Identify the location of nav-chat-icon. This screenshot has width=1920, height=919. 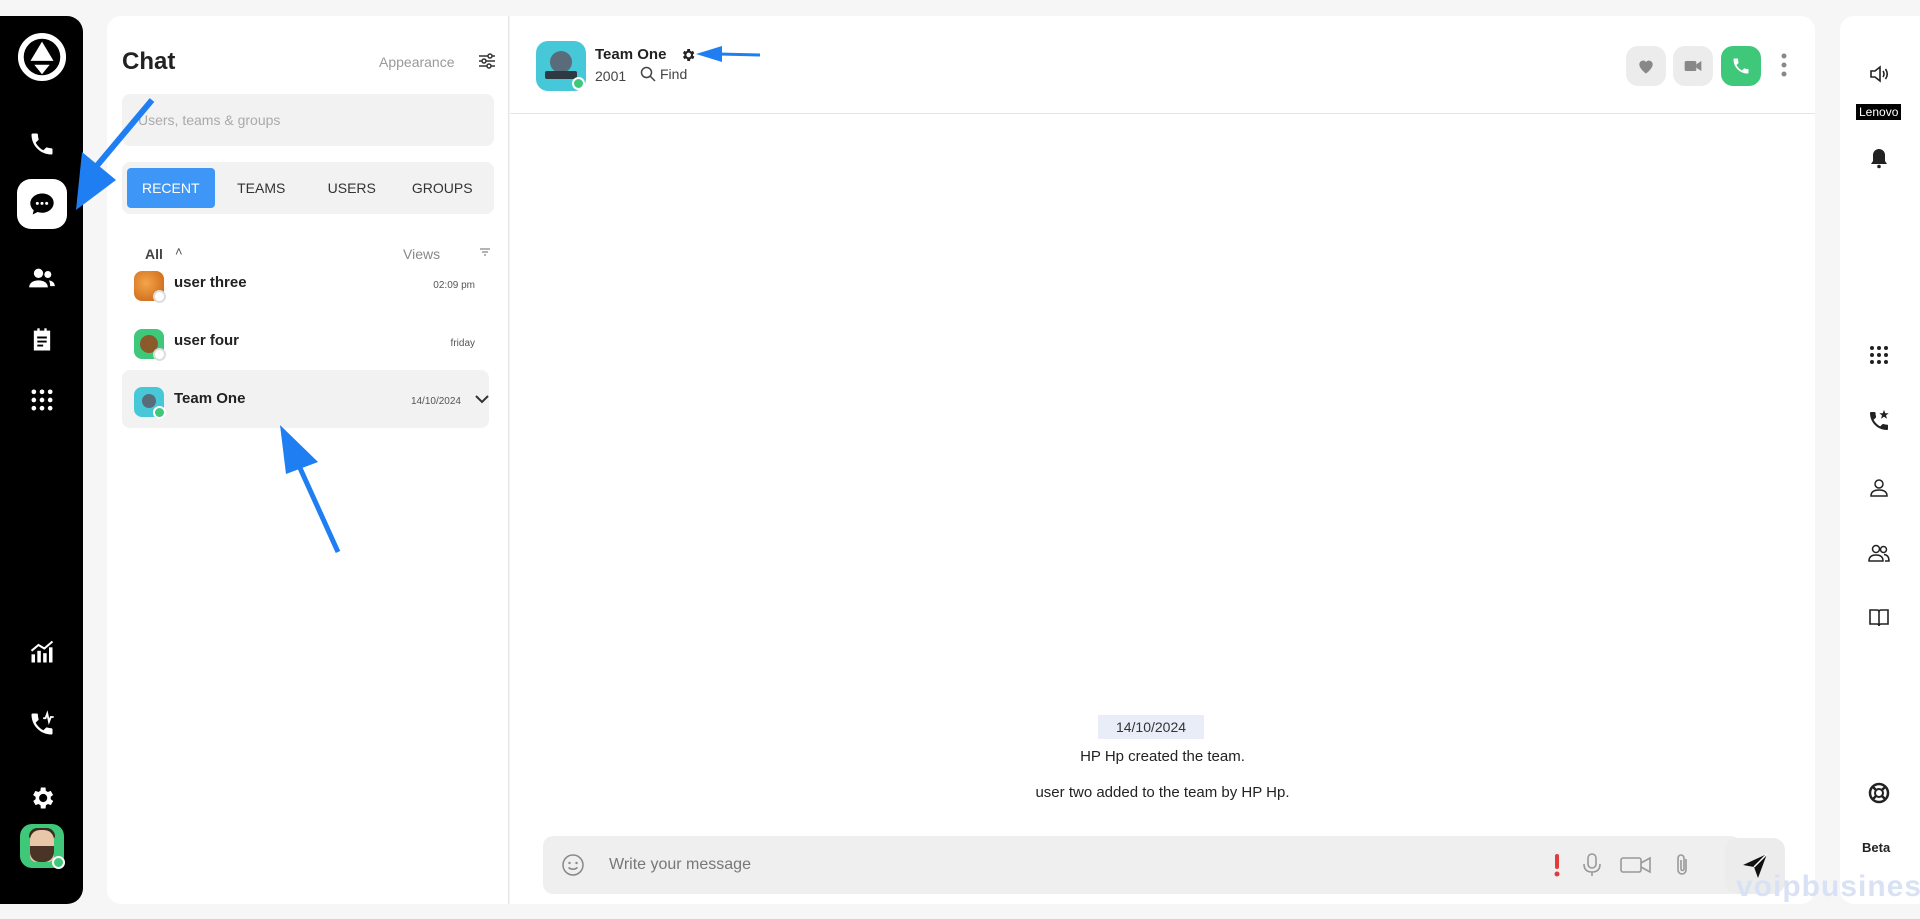
(42, 204).